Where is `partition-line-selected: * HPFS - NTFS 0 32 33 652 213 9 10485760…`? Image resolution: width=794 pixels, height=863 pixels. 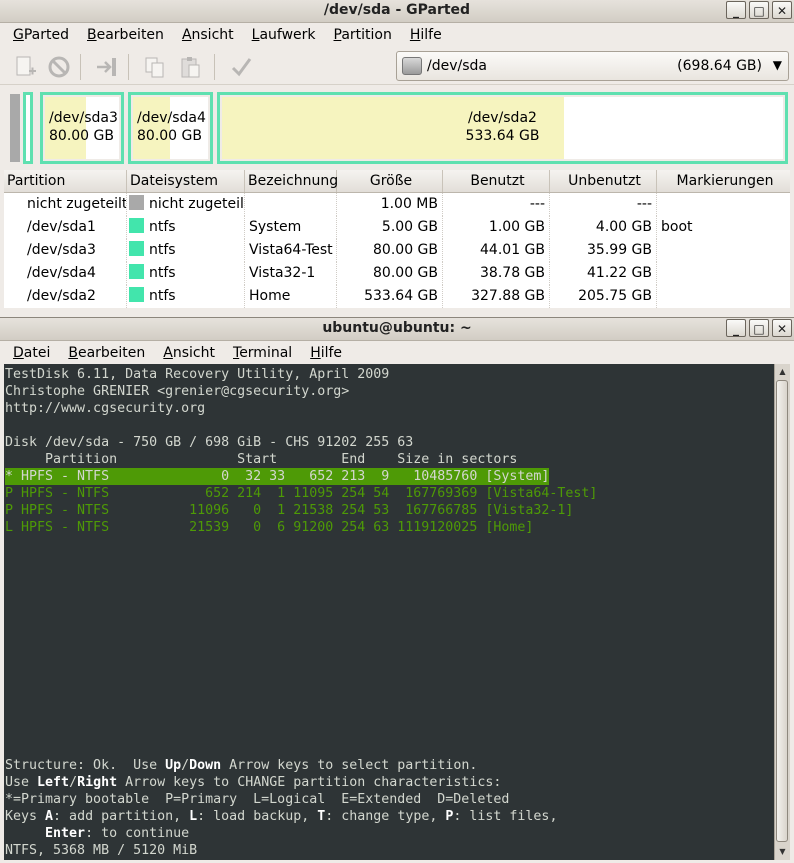
partition-line-selected: * HPFS - NTFS 0 32 33 652 213 9 10485760… is located at coordinates (277, 476).